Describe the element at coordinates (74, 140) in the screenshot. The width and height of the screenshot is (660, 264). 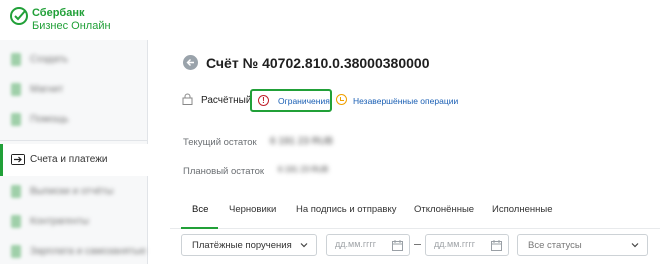
I see `sidebar-divider` at that location.